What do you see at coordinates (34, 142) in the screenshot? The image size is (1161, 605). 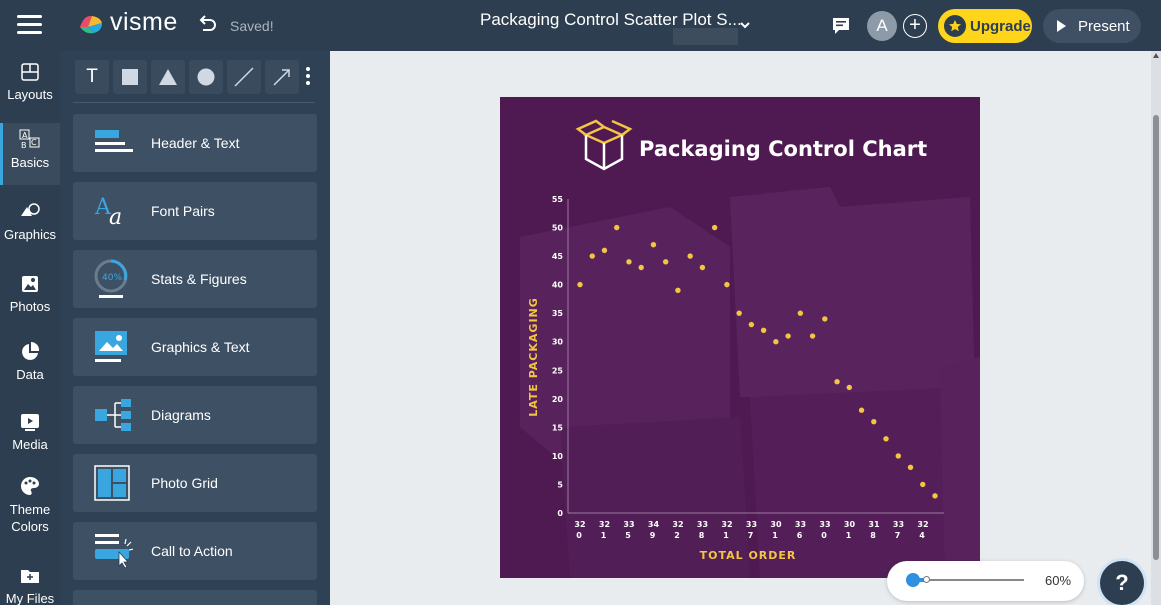 I see `svg-text: C` at bounding box center [34, 142].